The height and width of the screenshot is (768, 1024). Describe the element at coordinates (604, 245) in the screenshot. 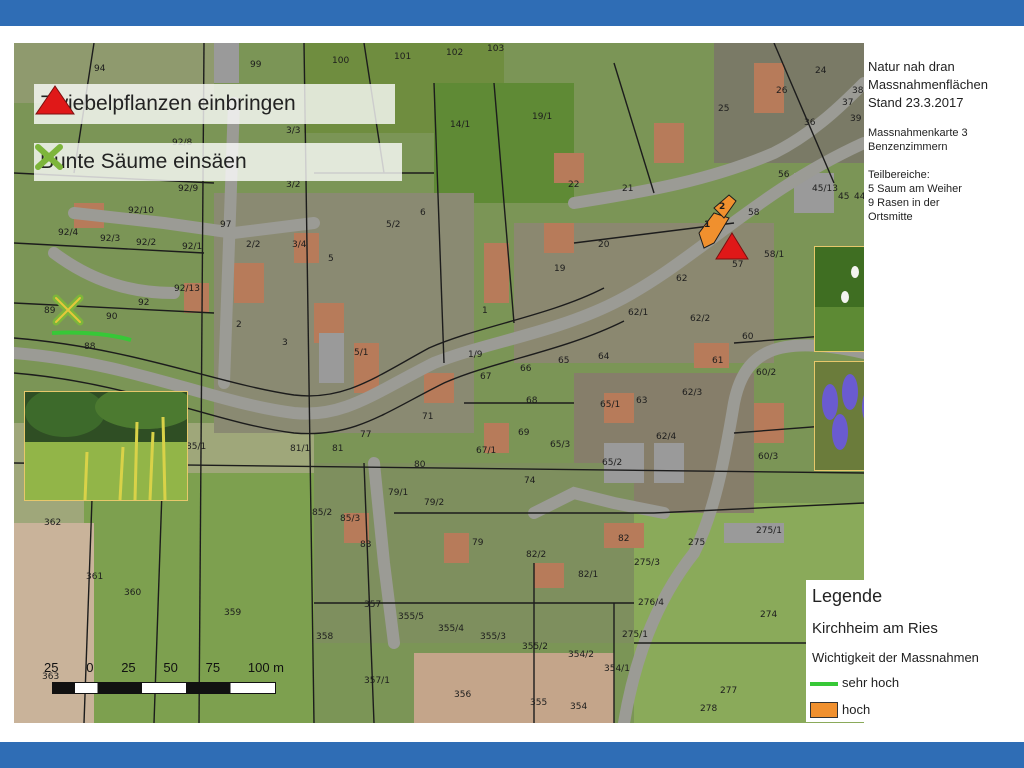

I see `parcel-label: 20` at that location.